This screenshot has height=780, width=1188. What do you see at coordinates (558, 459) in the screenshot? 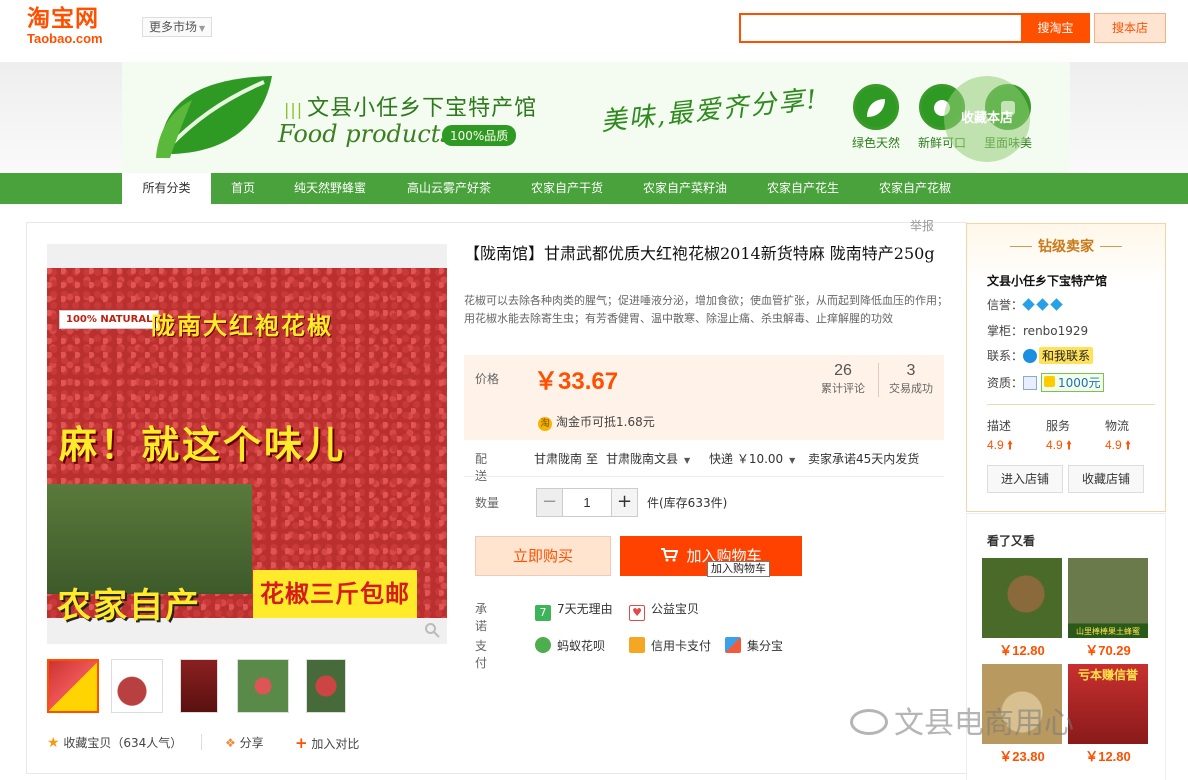
I see `ship-from: 甘肃陇南` at bounding box center [558, 459].